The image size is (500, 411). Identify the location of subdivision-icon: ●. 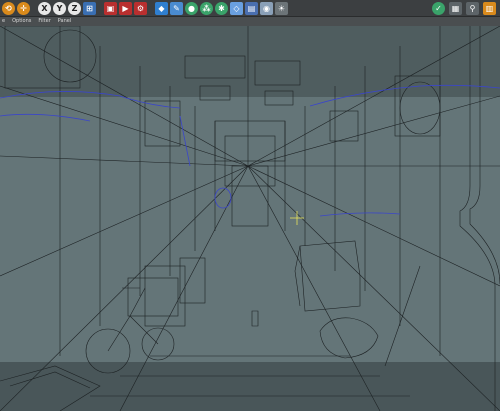
(191, 8).